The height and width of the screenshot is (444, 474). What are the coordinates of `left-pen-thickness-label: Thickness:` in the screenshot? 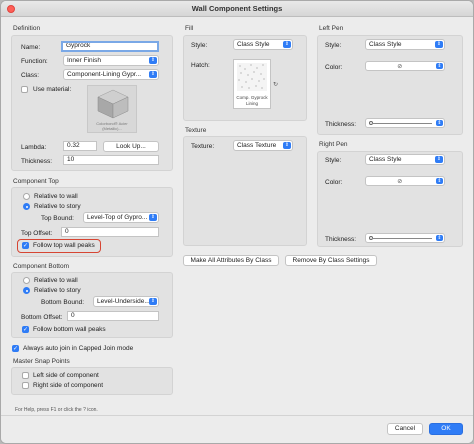 It's located at (341, 124).